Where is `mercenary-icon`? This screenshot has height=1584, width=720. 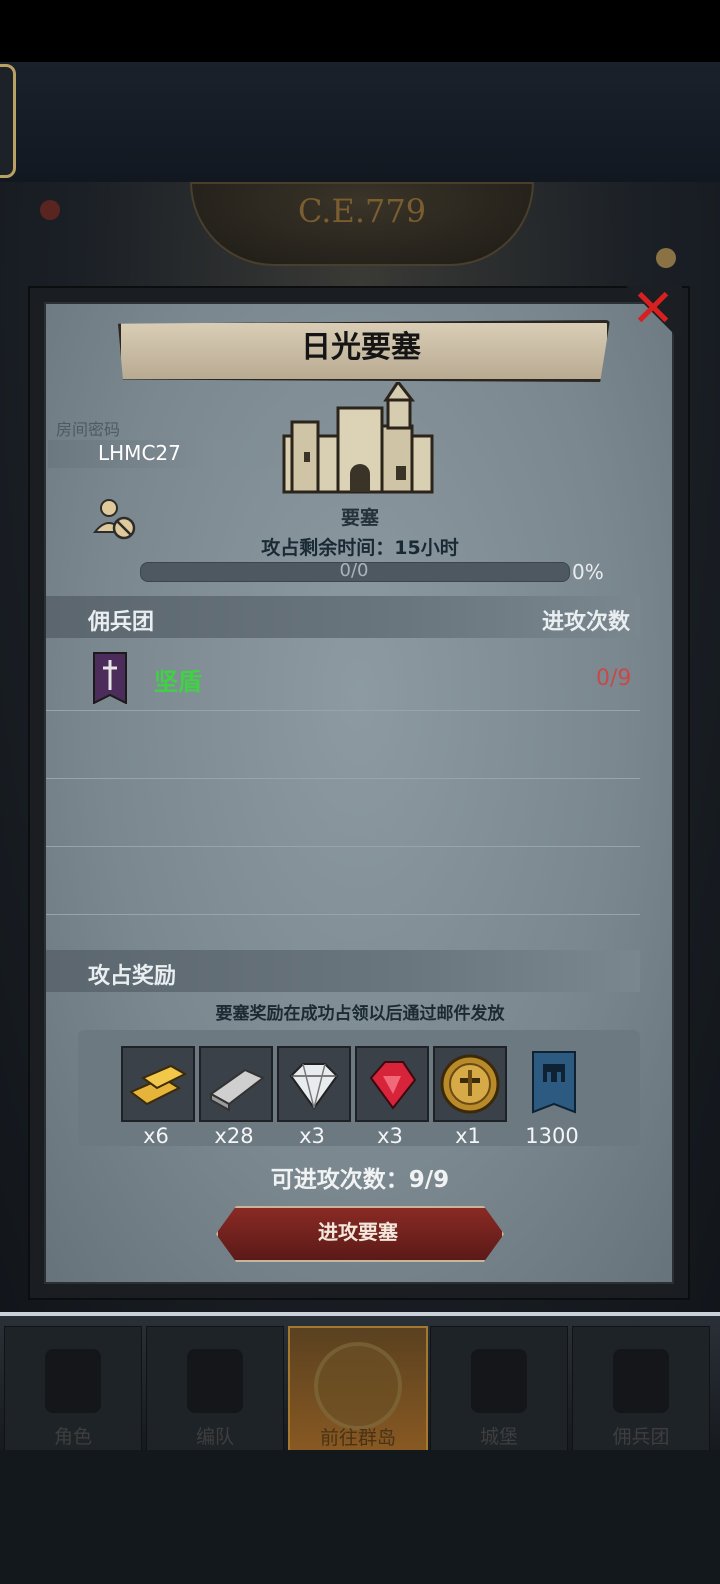 mercenary-icon is located at coordinates (641, 1381).